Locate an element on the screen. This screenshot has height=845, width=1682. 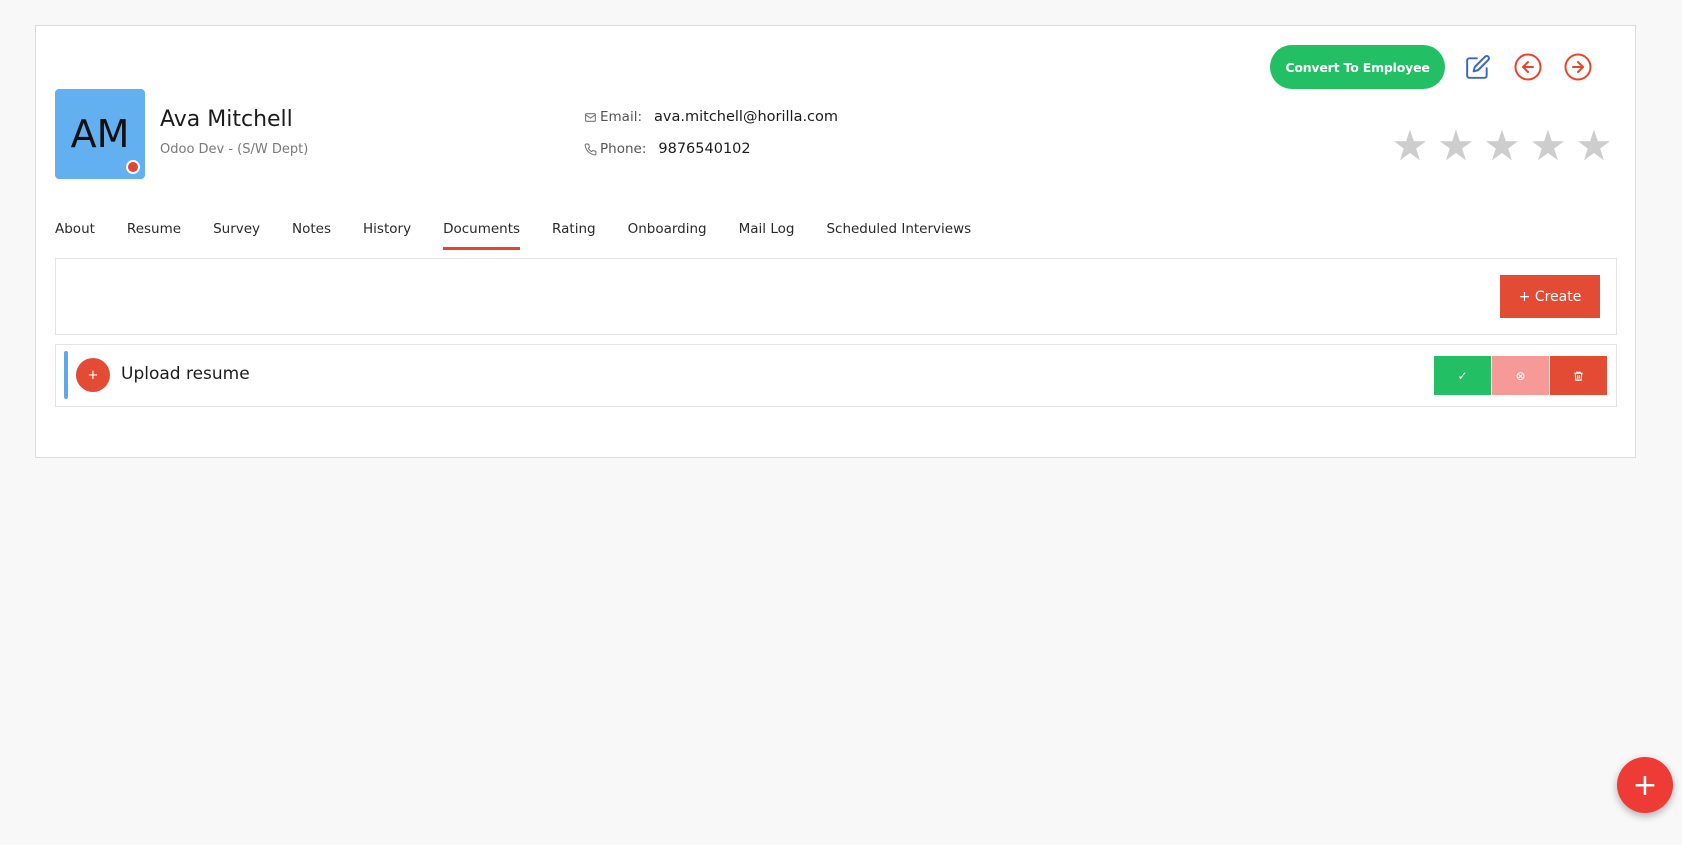
reject-button: ⊗ is located at coordinates (1520, 375).